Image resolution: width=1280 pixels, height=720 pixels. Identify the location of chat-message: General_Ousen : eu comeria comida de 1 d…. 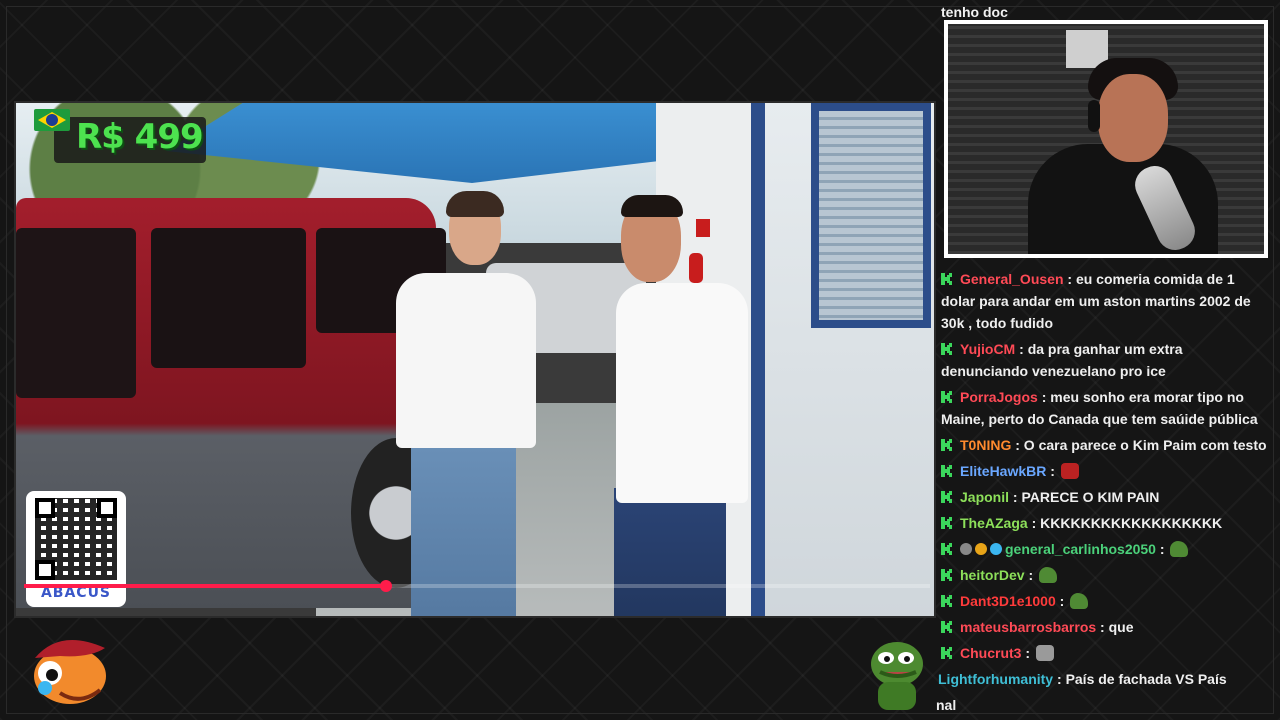
(1096, 301).